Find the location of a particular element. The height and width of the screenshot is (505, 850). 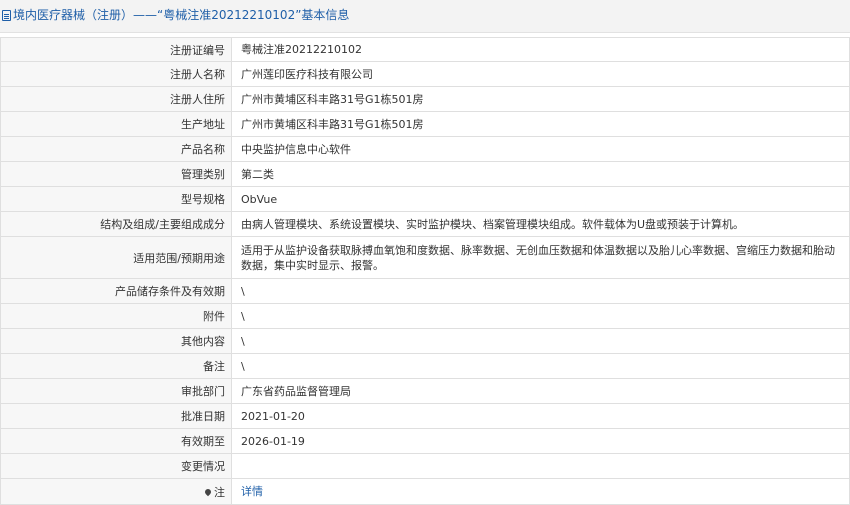

row-value: 广东省药品监督管理局 is located at coordinates (540, 391).